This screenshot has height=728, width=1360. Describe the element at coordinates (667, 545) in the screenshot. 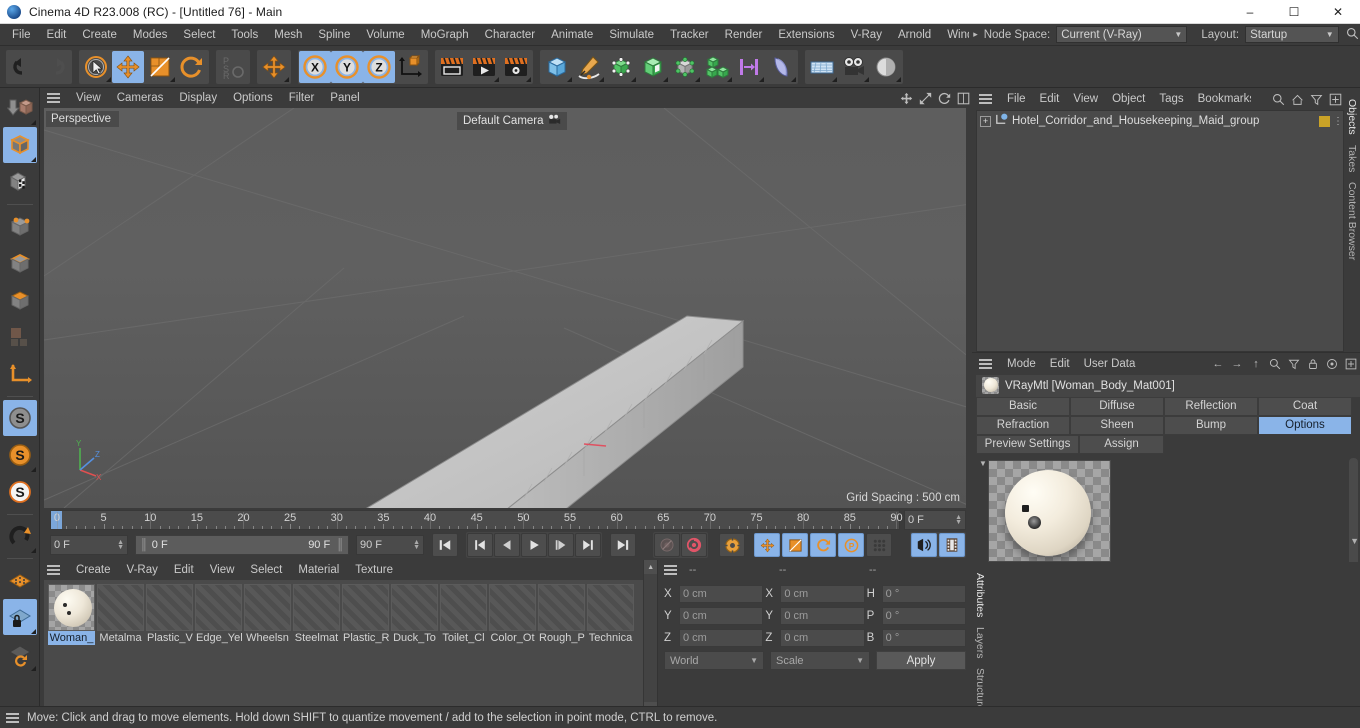

I see `autokey-disabled-button` at that location.